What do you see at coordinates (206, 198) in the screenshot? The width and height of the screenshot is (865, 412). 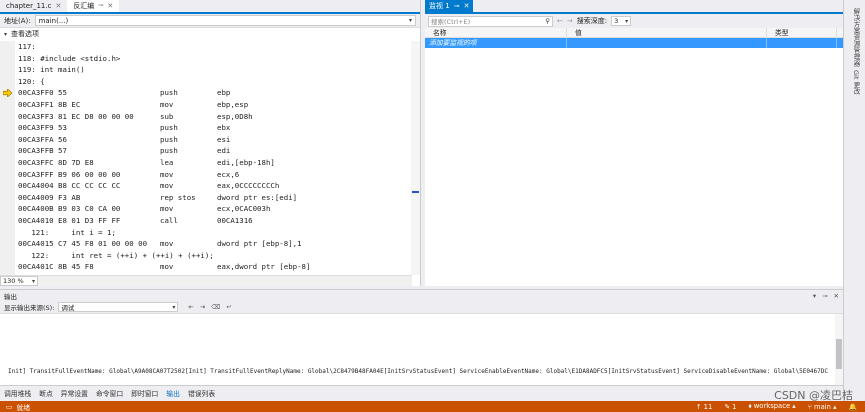 I see `asm-line: 00CA4009 F3 AB rep stos dword ptr es:[edi]` at bounding box center [206, 198].